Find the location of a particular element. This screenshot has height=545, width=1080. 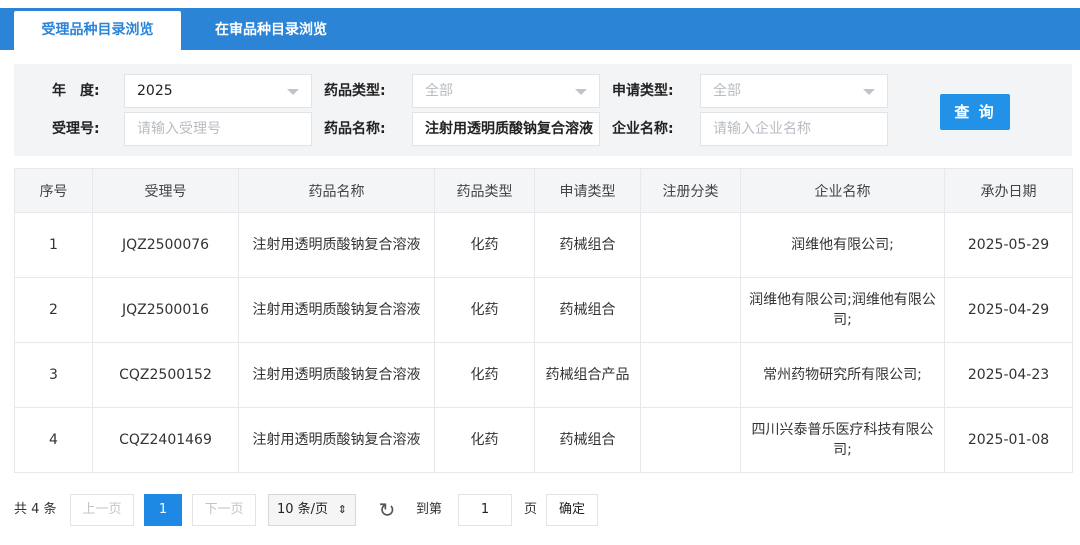

query-button: 查 询 is located at coordinates (975, 112).